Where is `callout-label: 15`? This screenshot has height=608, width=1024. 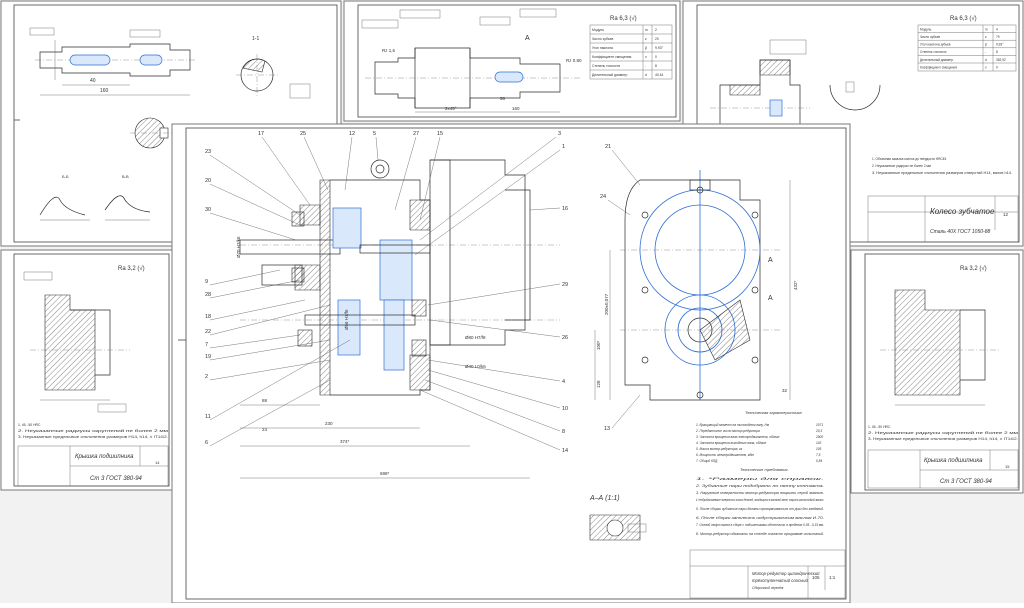
callout-label: 15 is located at coordinates (440, 134).